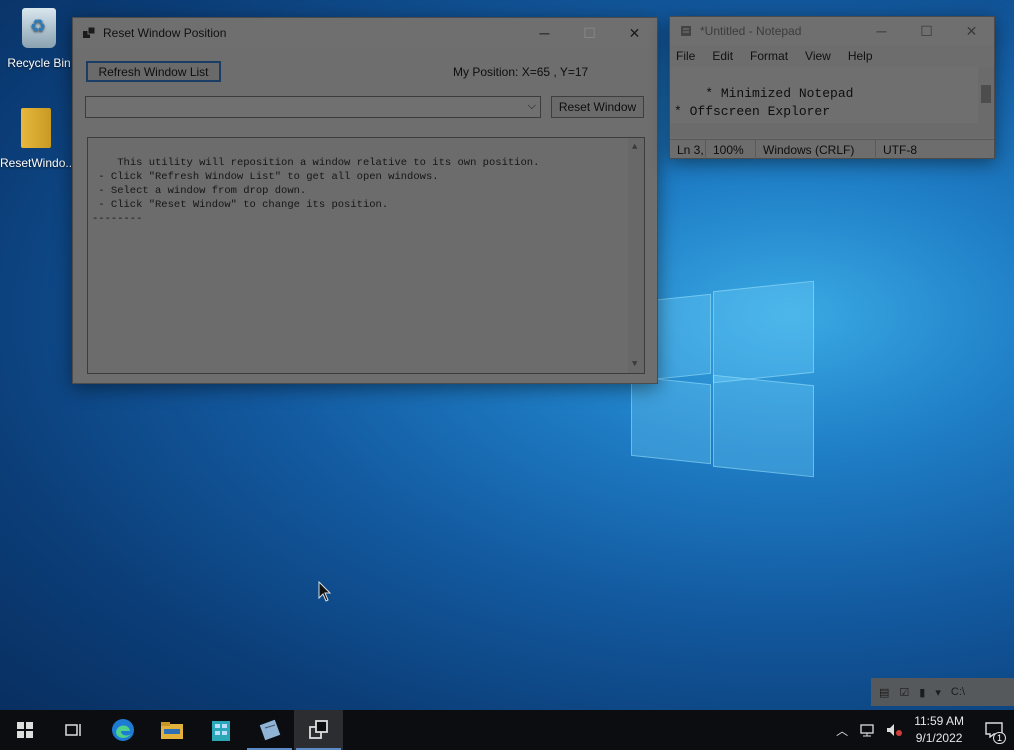 This screenshot has height=750, width=1014. I want to click on windows-logo-wallpaper, so click(722, 379).